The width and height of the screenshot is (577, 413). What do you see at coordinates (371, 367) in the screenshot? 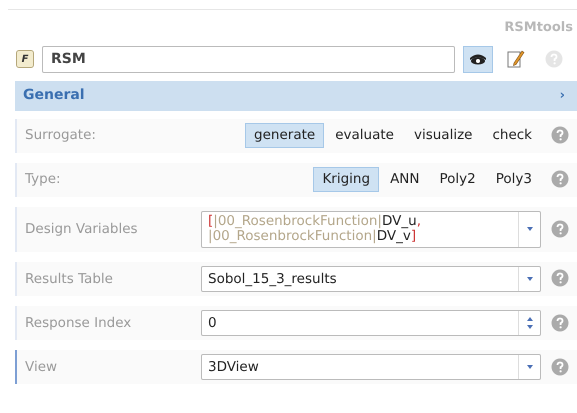
I see `select-field: 3DView` at bounding box center [371, 367].